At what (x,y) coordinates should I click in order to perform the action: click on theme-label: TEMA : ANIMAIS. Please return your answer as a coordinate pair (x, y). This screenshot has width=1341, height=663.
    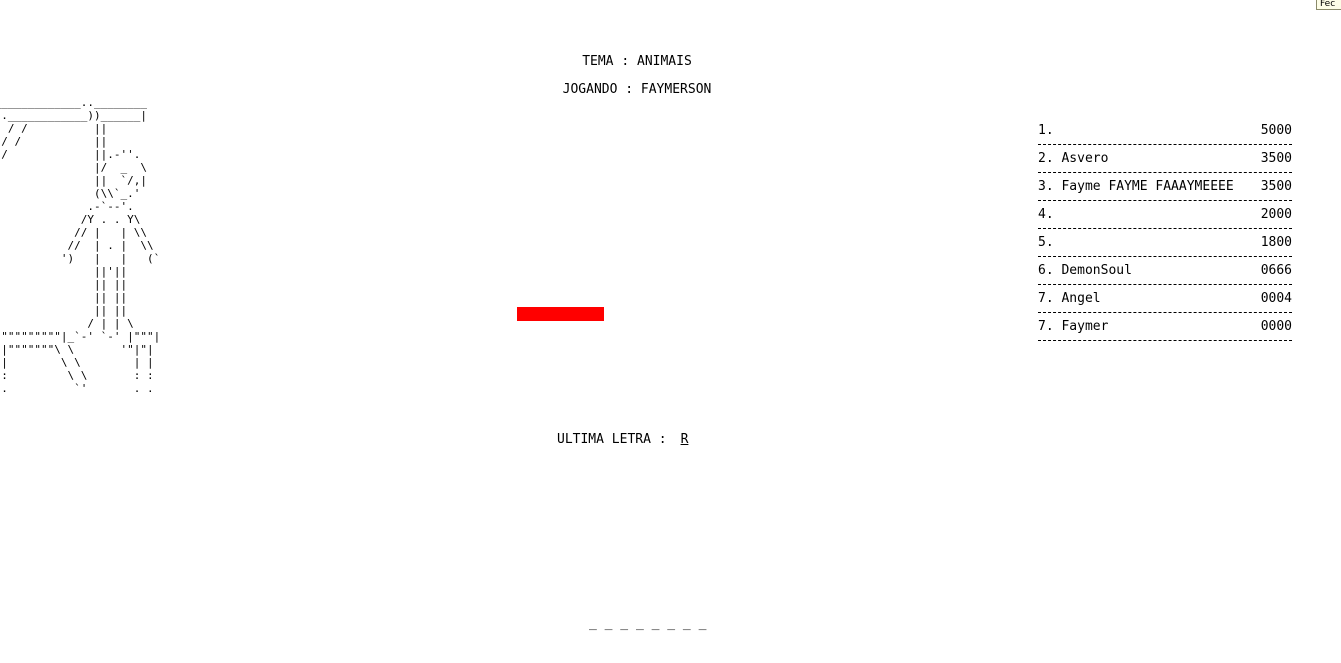
    Looking at the image, I should click on (637, 61).